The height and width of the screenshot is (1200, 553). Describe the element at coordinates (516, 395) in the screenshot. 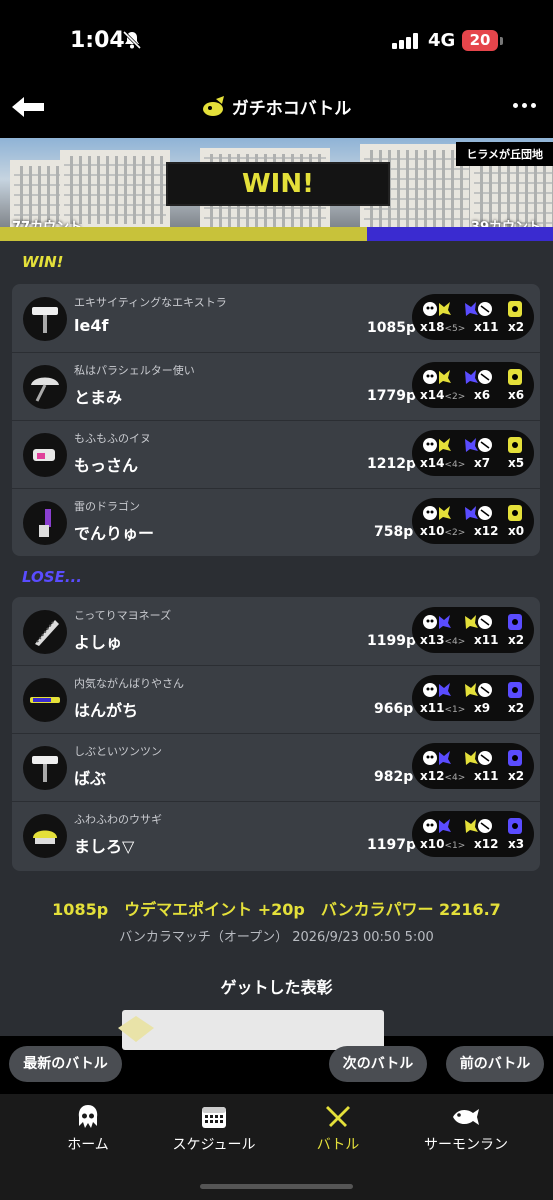

I see `special-count: x6` at that location.